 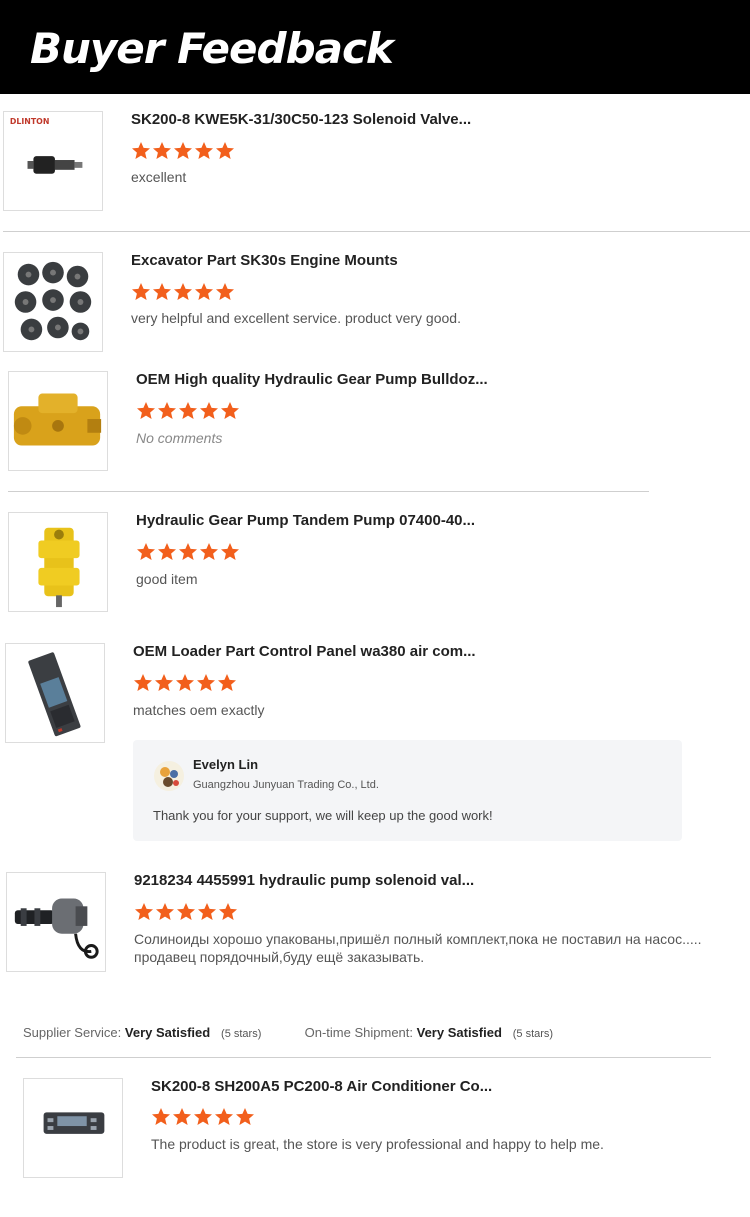 I want to click on shipment-label: On-time Shipment:, so click(x=358, y=1032).